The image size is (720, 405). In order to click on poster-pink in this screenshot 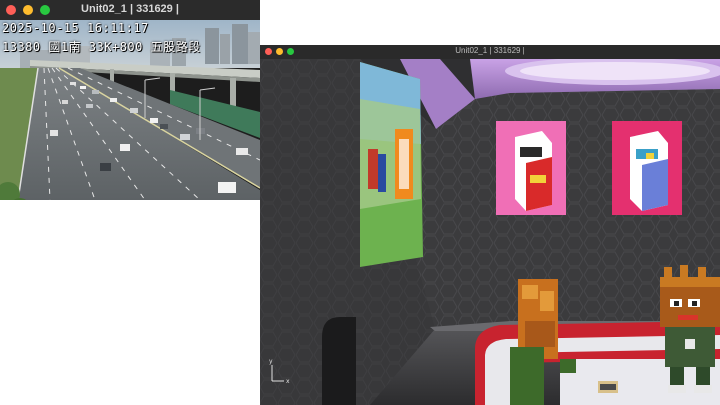, I will do `click(531, 168)`.